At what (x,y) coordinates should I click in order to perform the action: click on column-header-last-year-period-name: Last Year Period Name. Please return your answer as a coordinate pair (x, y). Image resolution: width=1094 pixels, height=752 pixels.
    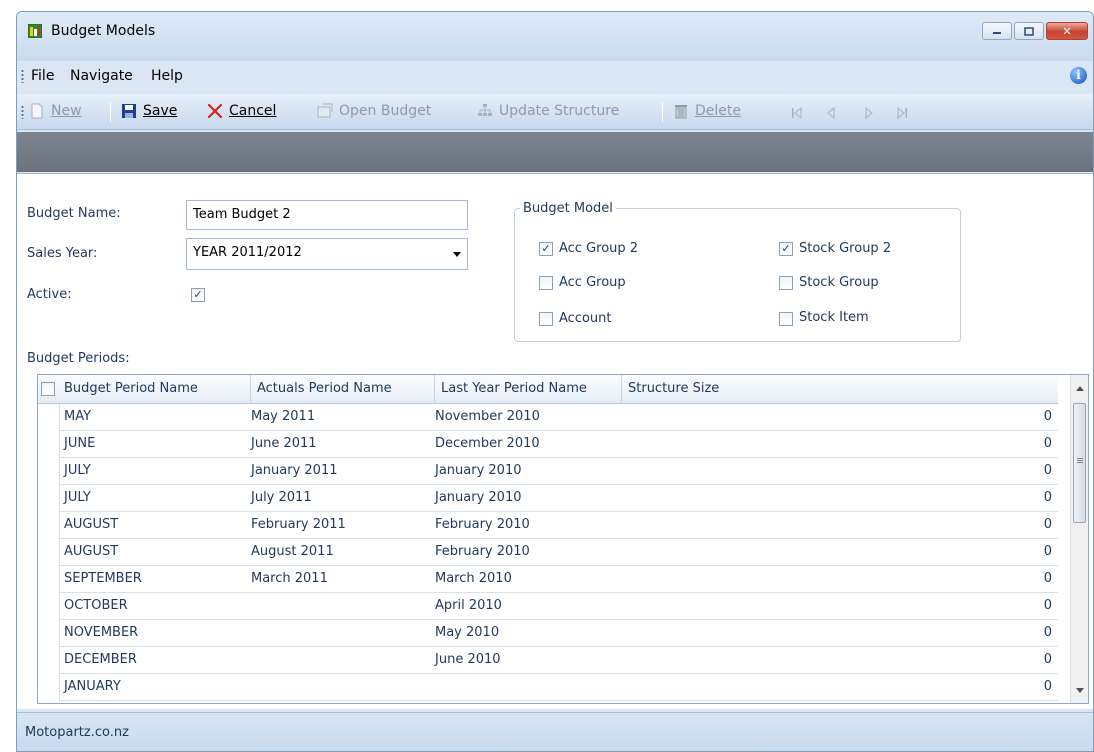
    Looking at the image, I should click on (528, 389).